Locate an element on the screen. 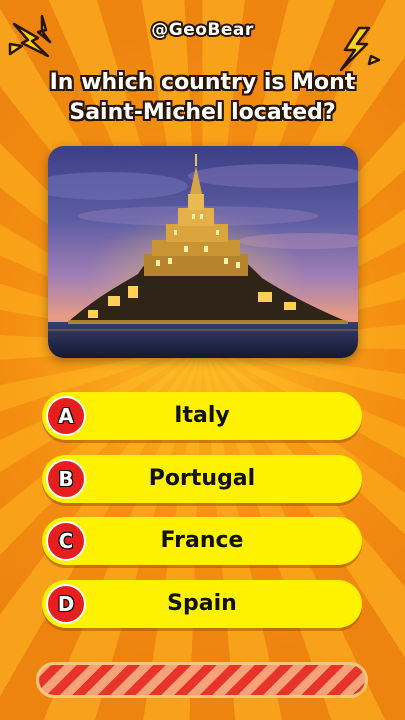 The width and height of the screenshot is (405, 720). channel-handle: @GeoBear is located at coordinates (202, 30).